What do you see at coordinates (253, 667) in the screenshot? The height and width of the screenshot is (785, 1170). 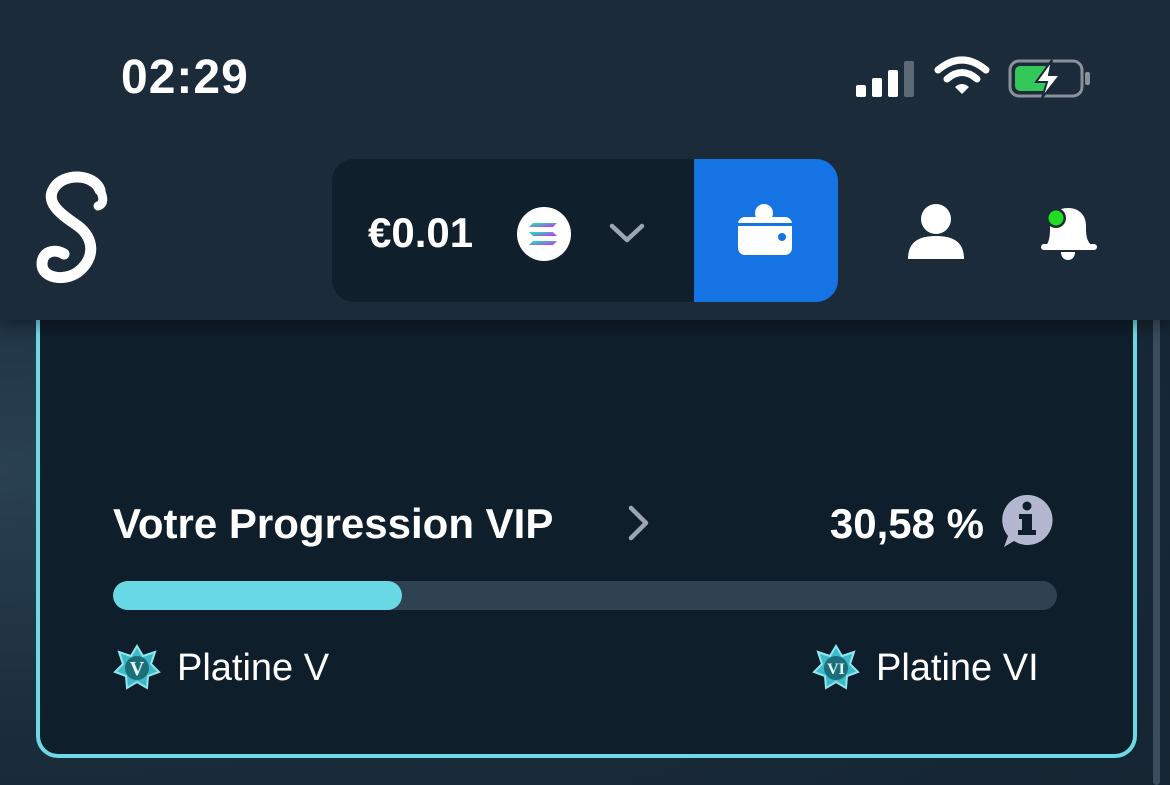 I see `current-tier-label: Platine V` at bounding box center [253, 667].